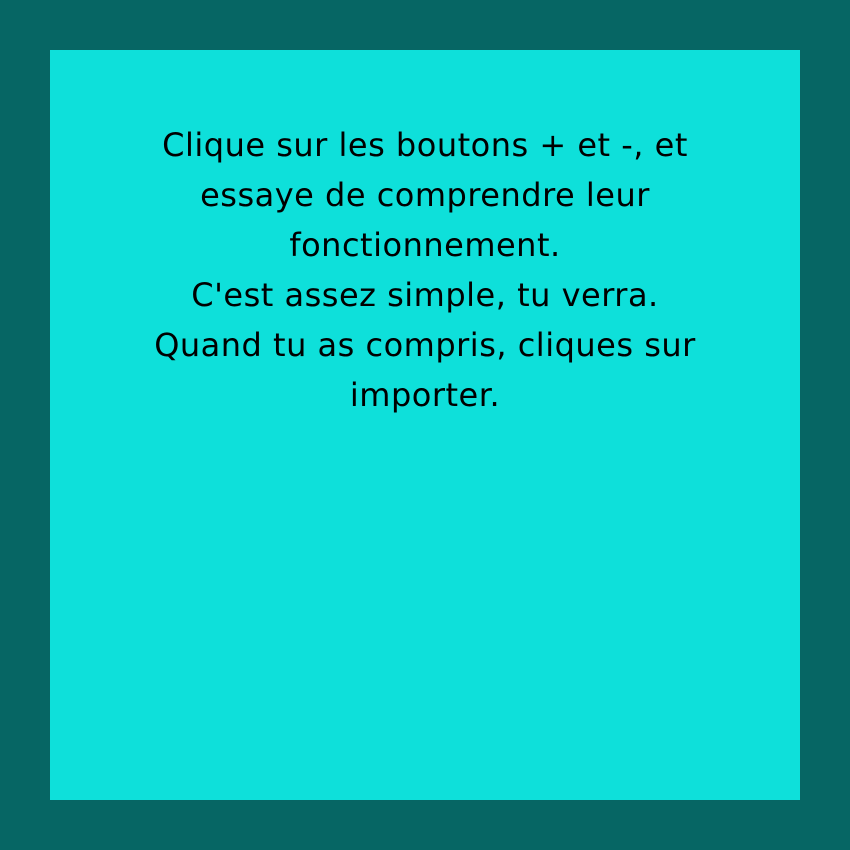  I want to click on instruction-line-4: C'est assez simple, tu verra., so click(425, 295).